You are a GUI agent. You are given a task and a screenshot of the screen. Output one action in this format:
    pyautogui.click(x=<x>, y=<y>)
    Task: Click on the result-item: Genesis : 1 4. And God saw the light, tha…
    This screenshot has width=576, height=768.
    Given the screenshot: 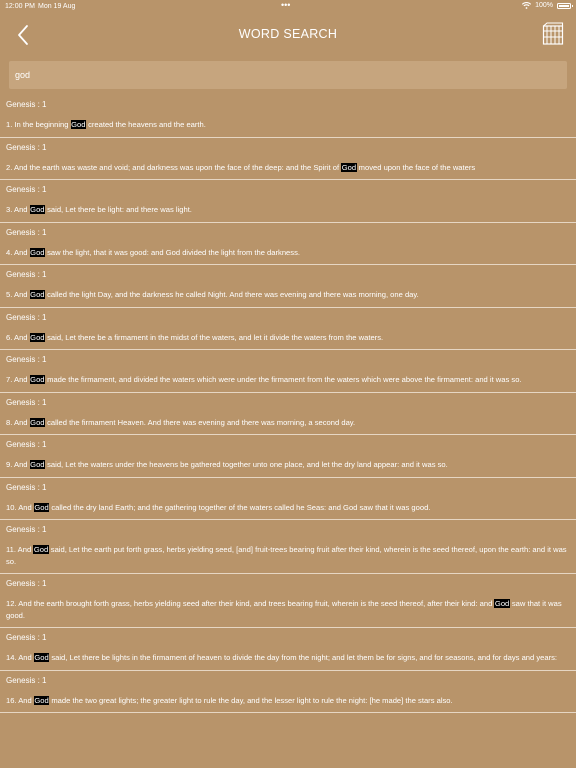 What is the action you would take?
    pyautogui.click(x=288, y=244)
    